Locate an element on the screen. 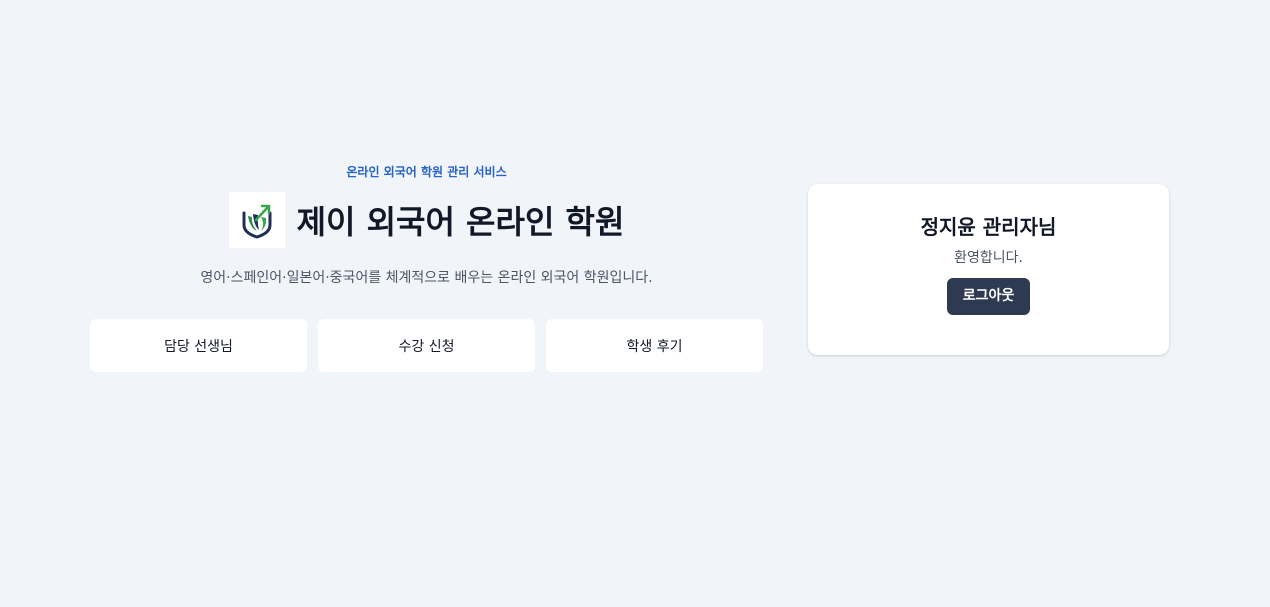 This screenshot has height=607, width=1270. welcome-text: 환영합니다. is located at coordinates (988, 258).